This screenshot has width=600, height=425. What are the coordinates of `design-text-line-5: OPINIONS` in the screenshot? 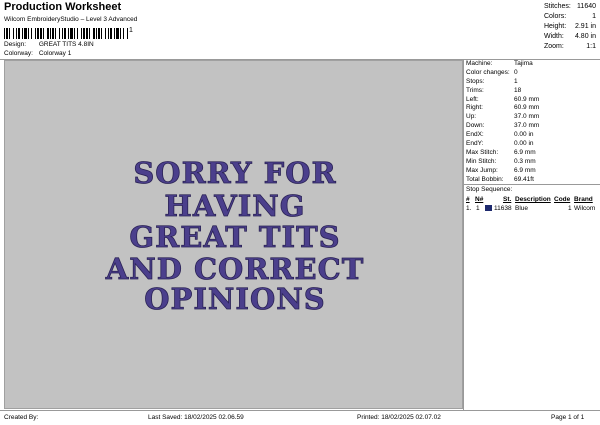 It's located at (234, 299).